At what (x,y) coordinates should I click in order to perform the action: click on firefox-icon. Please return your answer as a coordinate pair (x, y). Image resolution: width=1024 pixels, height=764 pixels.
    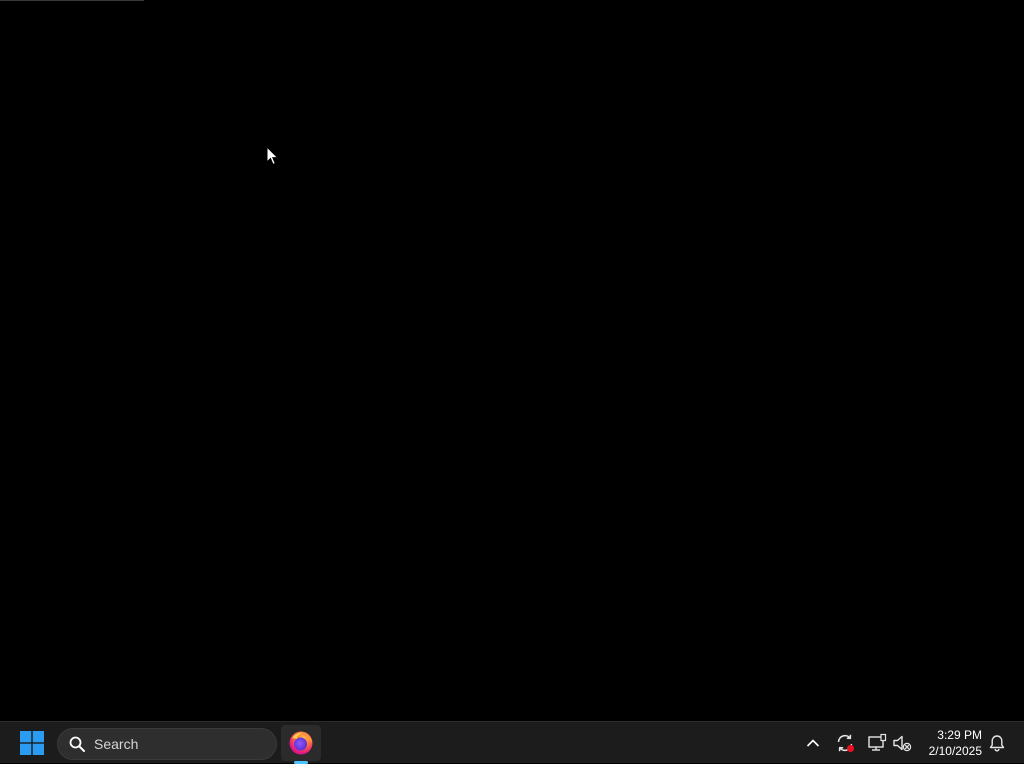
    Looking at the image, I should click on (301, 743).